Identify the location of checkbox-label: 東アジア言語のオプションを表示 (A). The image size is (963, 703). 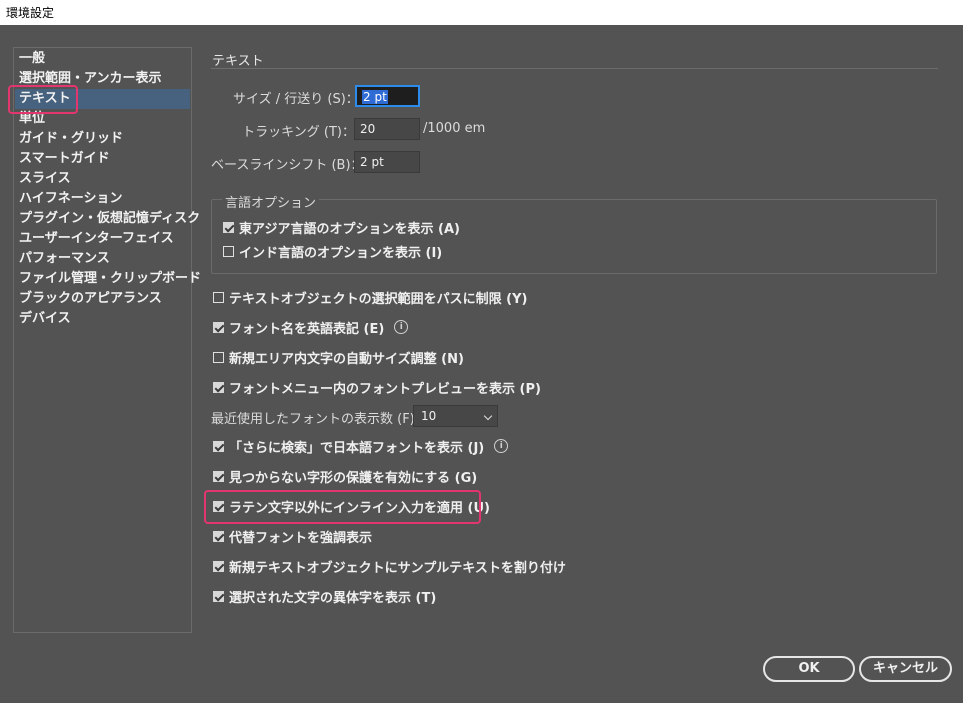
(349, 229).